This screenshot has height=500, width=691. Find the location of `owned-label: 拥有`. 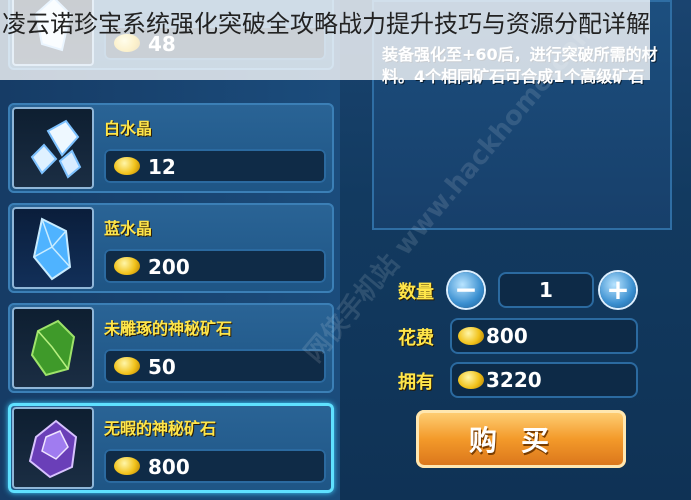

owned-label: 拥有 is located at coordinates (416, 382).